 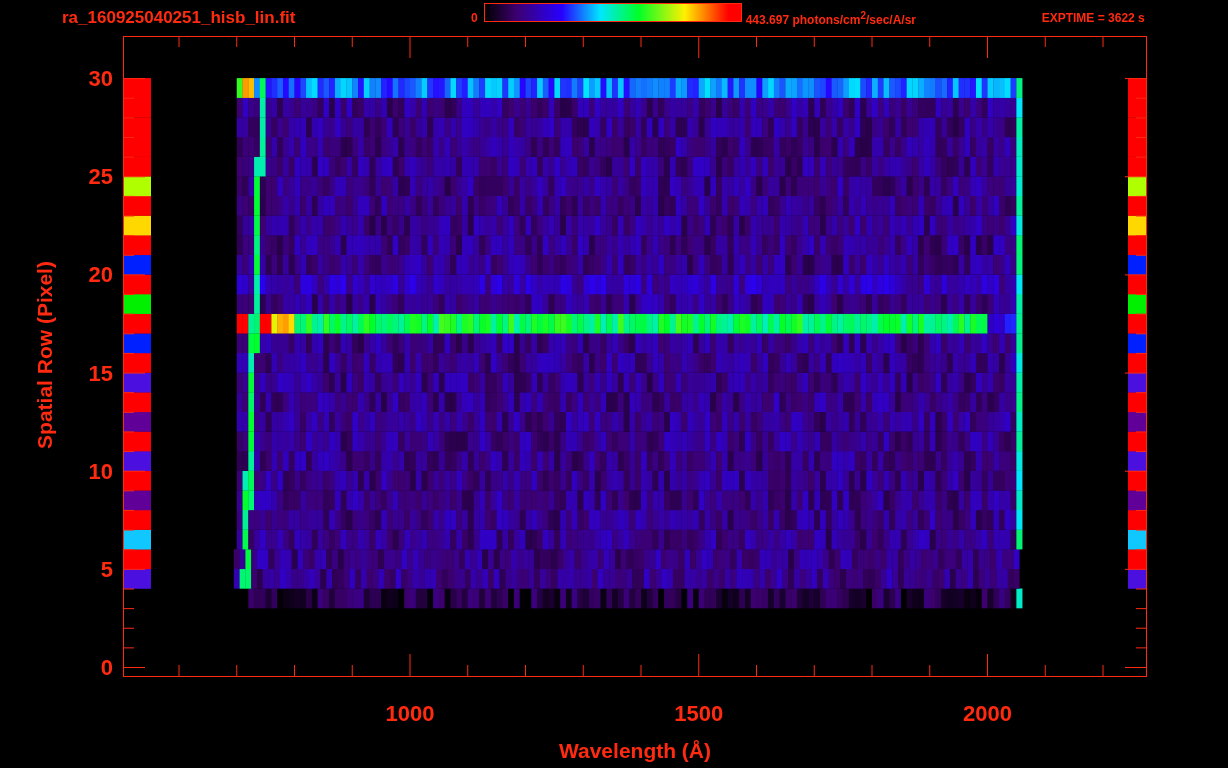 What do you see at coordinates (100, 275) in the screenshot?
I see `y-tick-label: 20` at bounding box center [100, 275].